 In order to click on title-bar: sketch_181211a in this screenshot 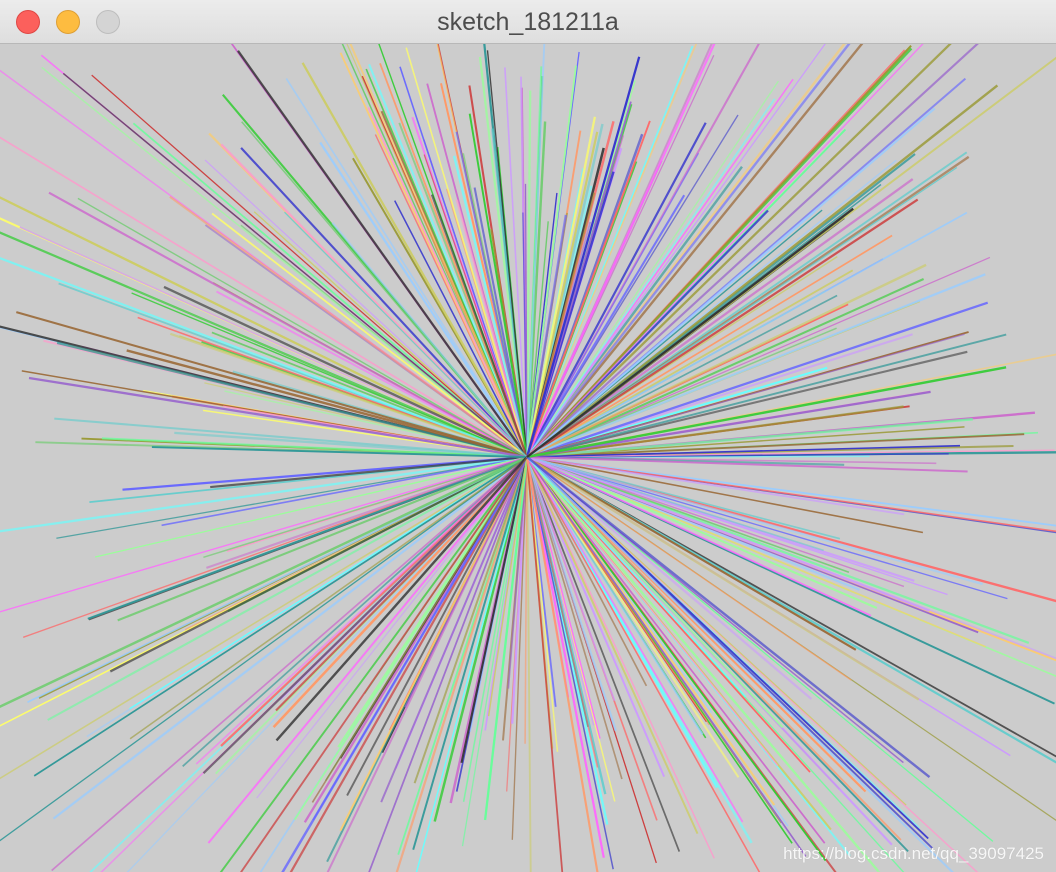, I will do `click(528, 22)`.